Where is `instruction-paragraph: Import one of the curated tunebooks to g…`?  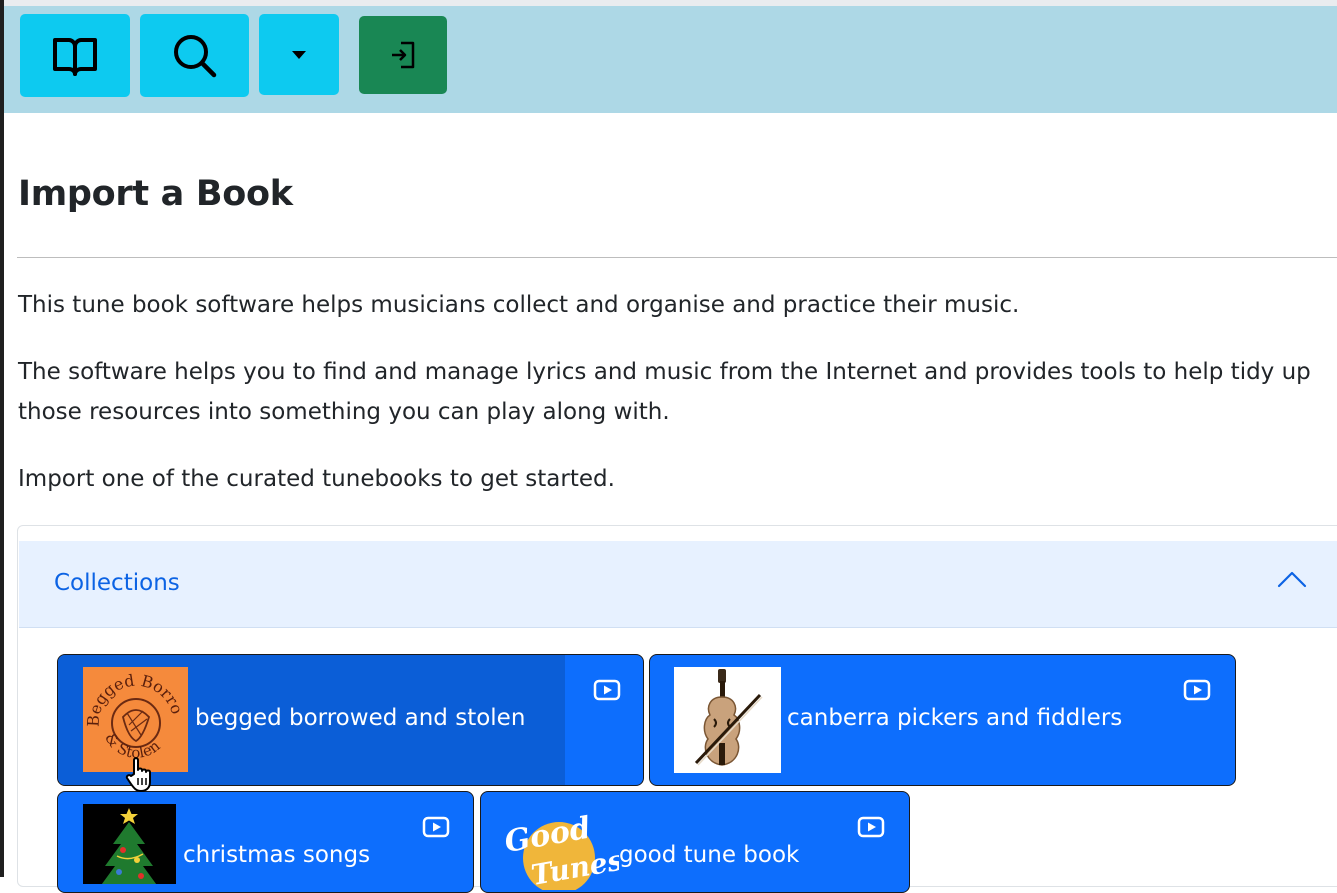
instruction-paragraph: Import one of the curated tunebooks to g… is located at coordinates (316, 479).